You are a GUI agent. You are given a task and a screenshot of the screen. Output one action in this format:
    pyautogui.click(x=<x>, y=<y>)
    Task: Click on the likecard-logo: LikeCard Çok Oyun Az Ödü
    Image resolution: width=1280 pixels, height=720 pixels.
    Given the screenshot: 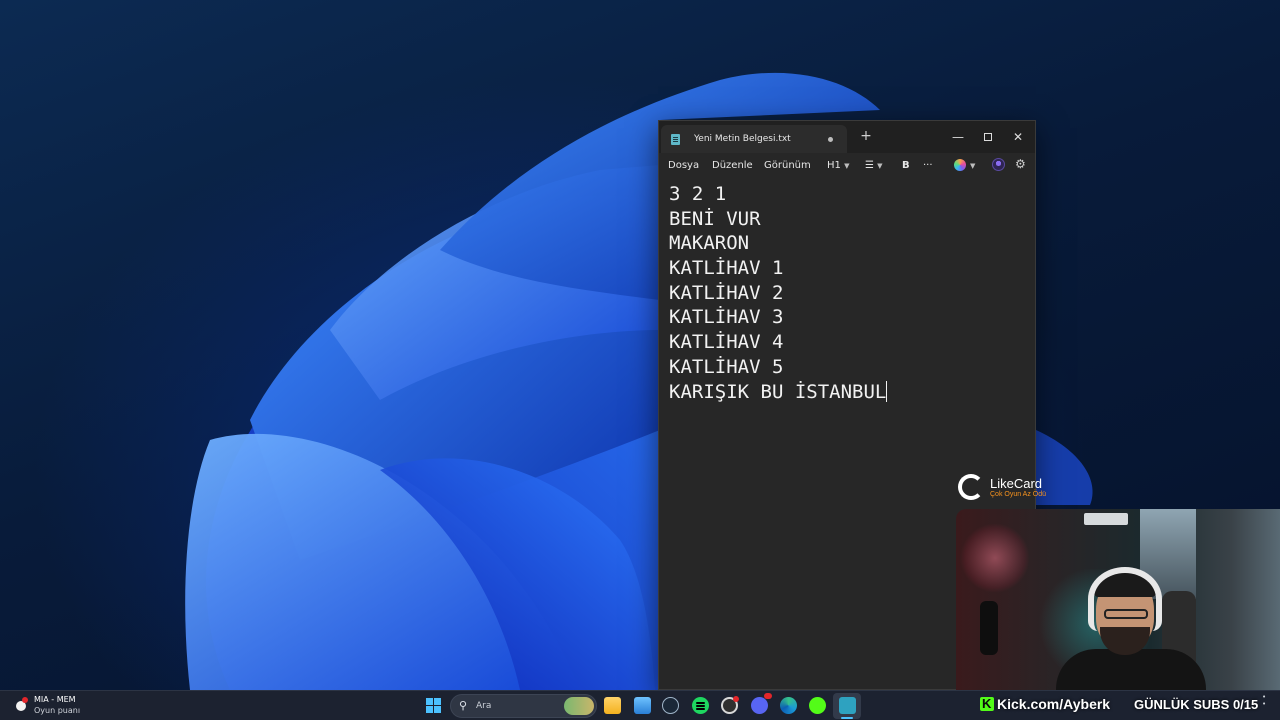 What is the action you would take?
    pyautogui.click(x=1008, y=489)
    